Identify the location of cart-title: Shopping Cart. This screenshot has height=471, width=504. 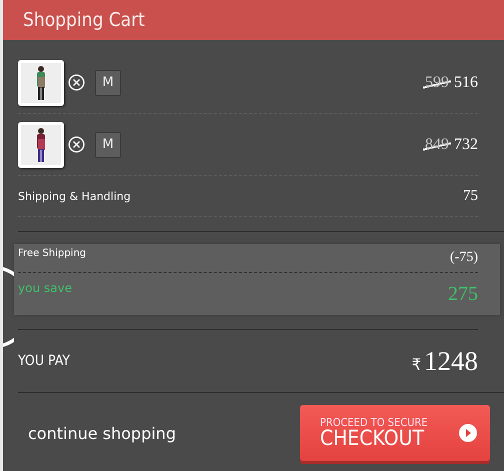
(84, 20).